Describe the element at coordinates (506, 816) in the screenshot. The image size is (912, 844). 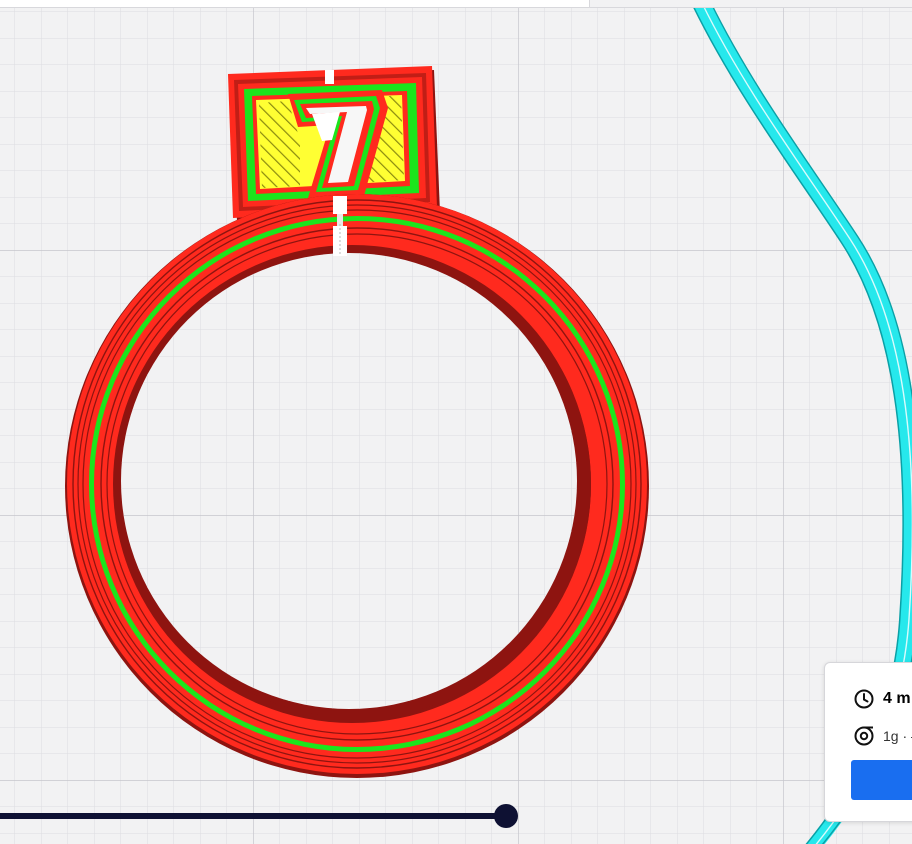
I see `layer-slider-handle` at that location.